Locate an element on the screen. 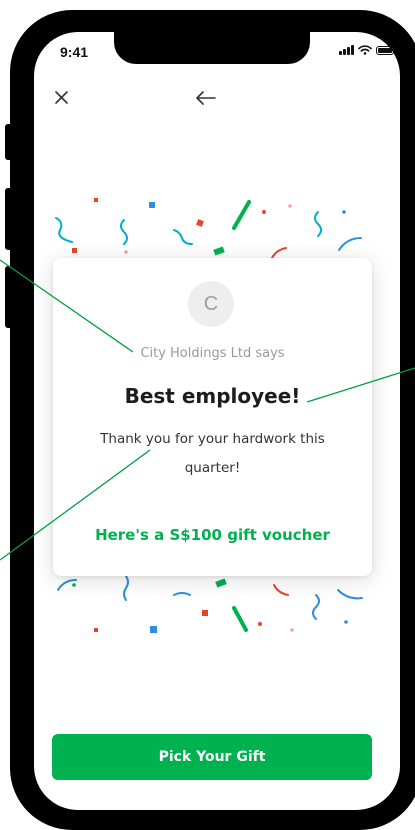  card-headline: Best employee! is located at coordinates (212, 396).